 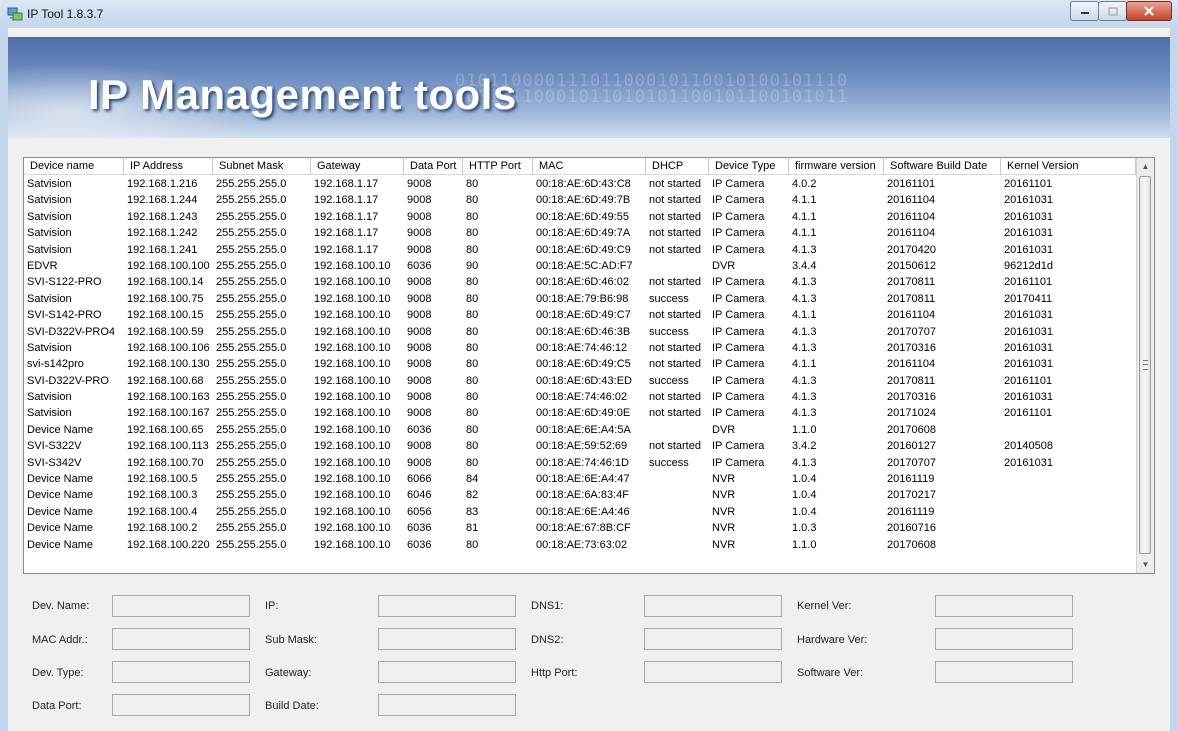 I want to click on data-port-field, so click(x=181, y=705).